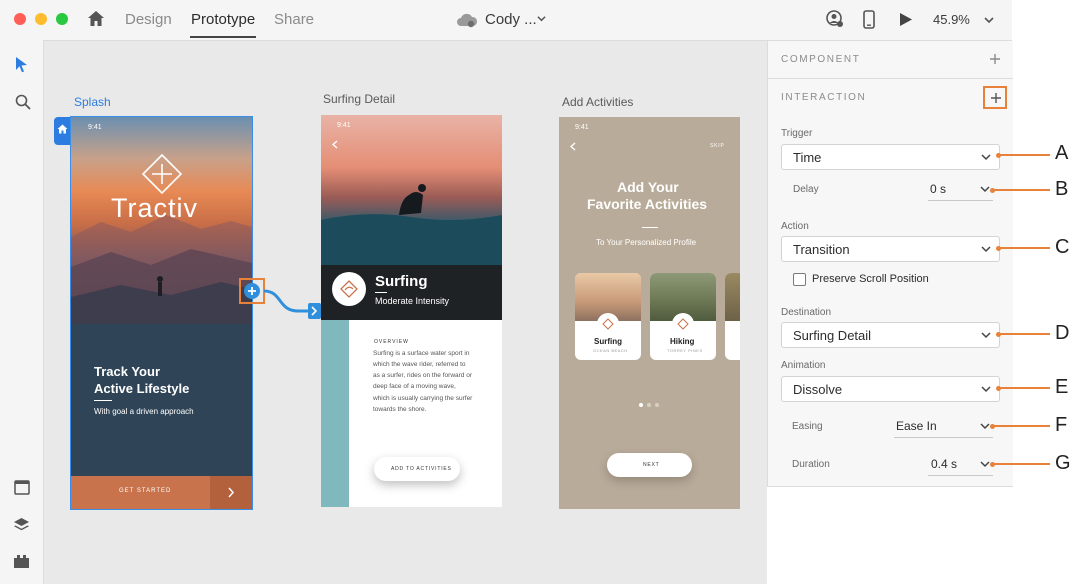 This screenshot has height=584, width=1080. Describe the element at coordinates (411, 224) in the screenshot. I see `surfer-silhouette` at that location.